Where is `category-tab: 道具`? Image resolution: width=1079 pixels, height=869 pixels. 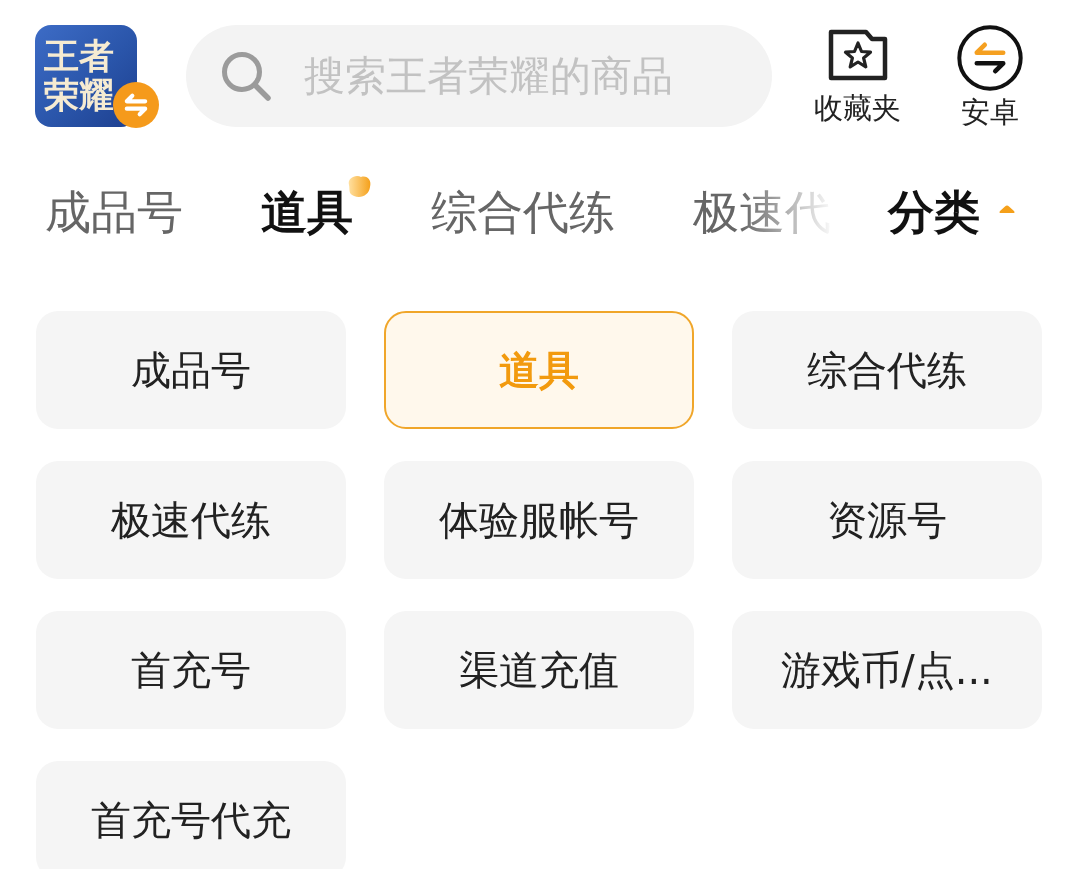 category-tab: 道具 is located at coordinates (318, 205).